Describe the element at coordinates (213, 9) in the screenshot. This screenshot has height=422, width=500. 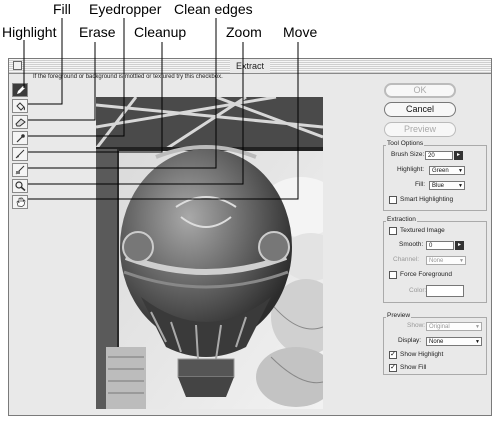
I see `callout-clean-edges: Clean edges` at that location.